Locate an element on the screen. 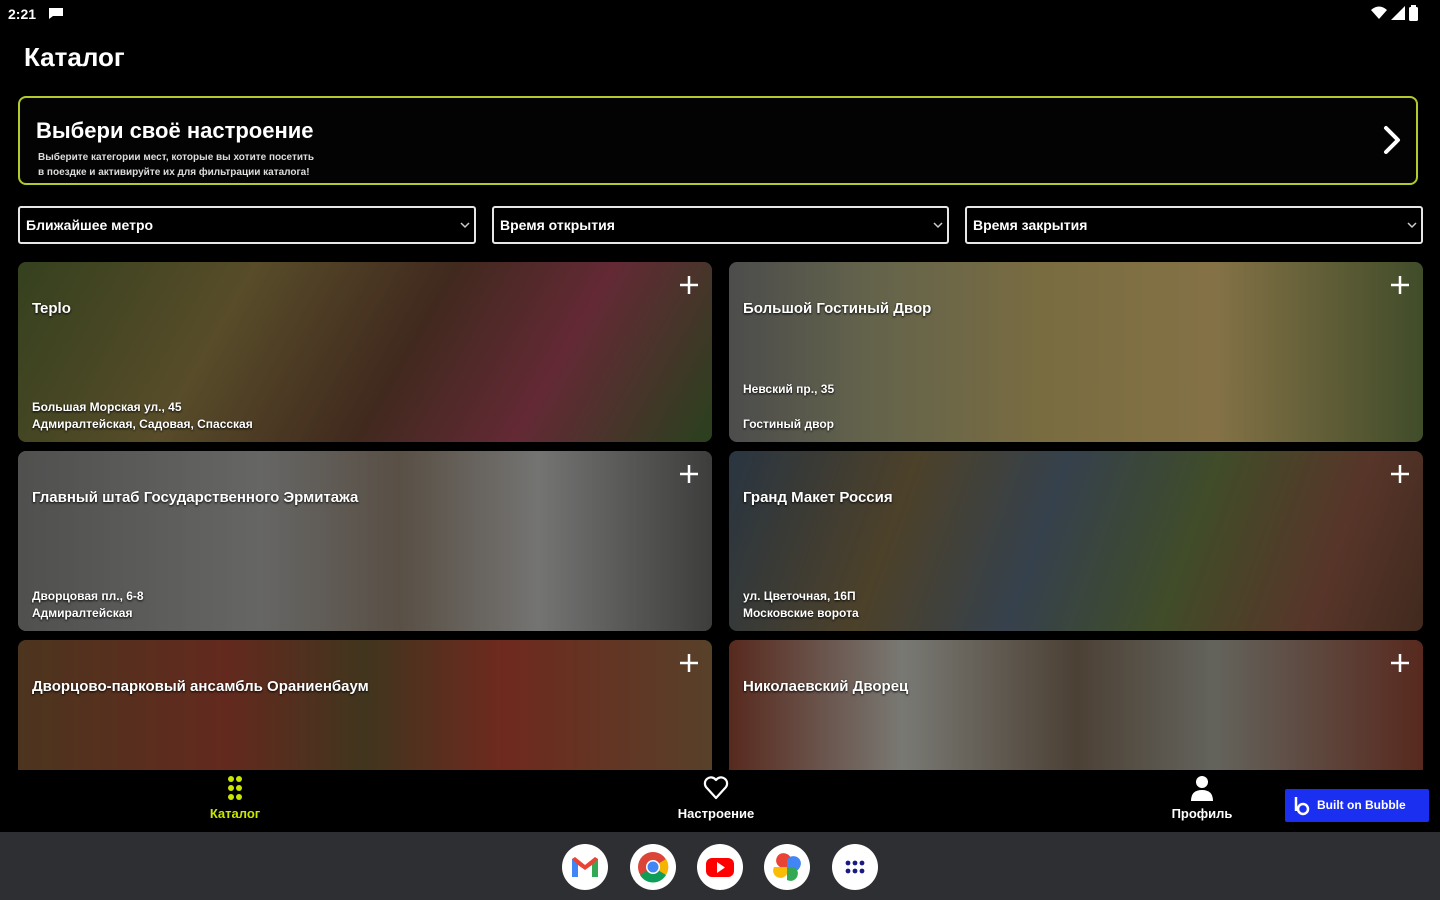  filter-label: Время открытия is located at coordinates (557, 225).